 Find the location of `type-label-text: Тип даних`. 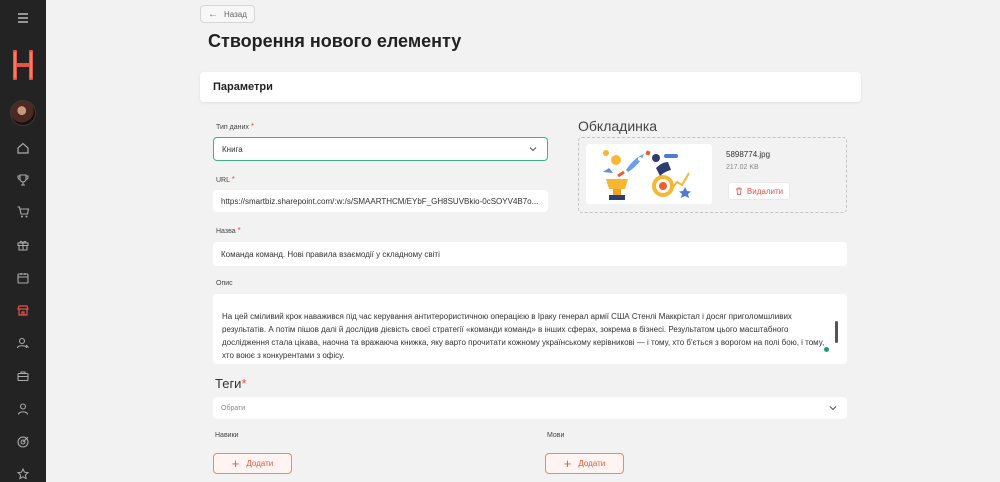

type-label-text: Тип даних is located at coordinates (232, 127).